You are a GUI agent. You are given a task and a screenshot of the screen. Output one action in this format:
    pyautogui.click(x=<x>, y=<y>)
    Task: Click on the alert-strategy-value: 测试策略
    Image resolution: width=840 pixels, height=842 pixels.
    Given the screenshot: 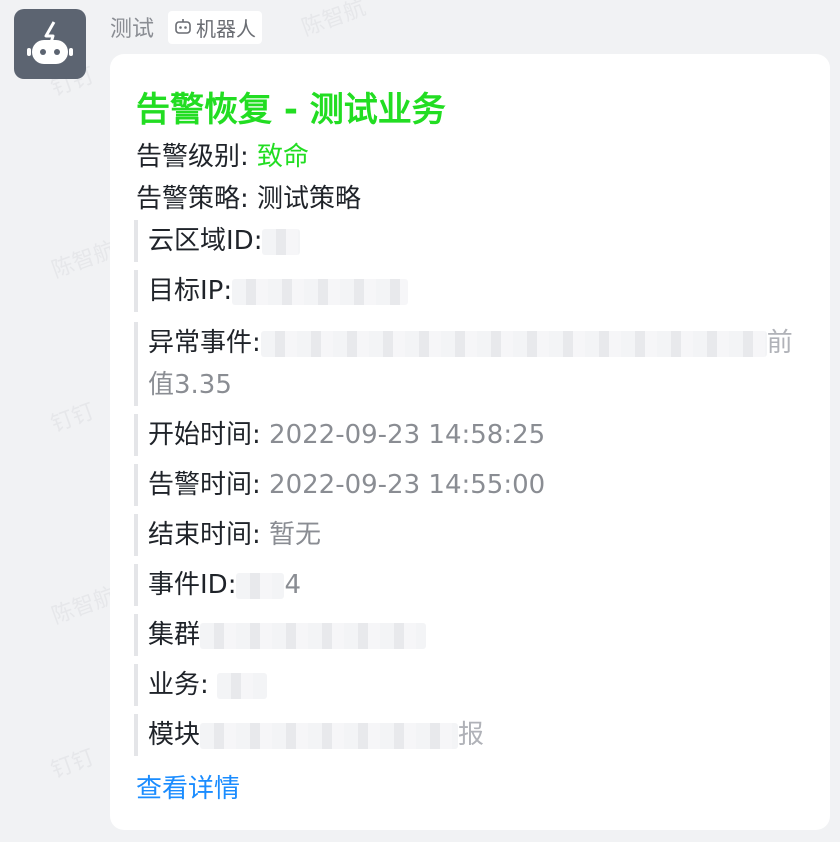 What is the action you would take?
    pyautogui.click(x=309, y=199)
    